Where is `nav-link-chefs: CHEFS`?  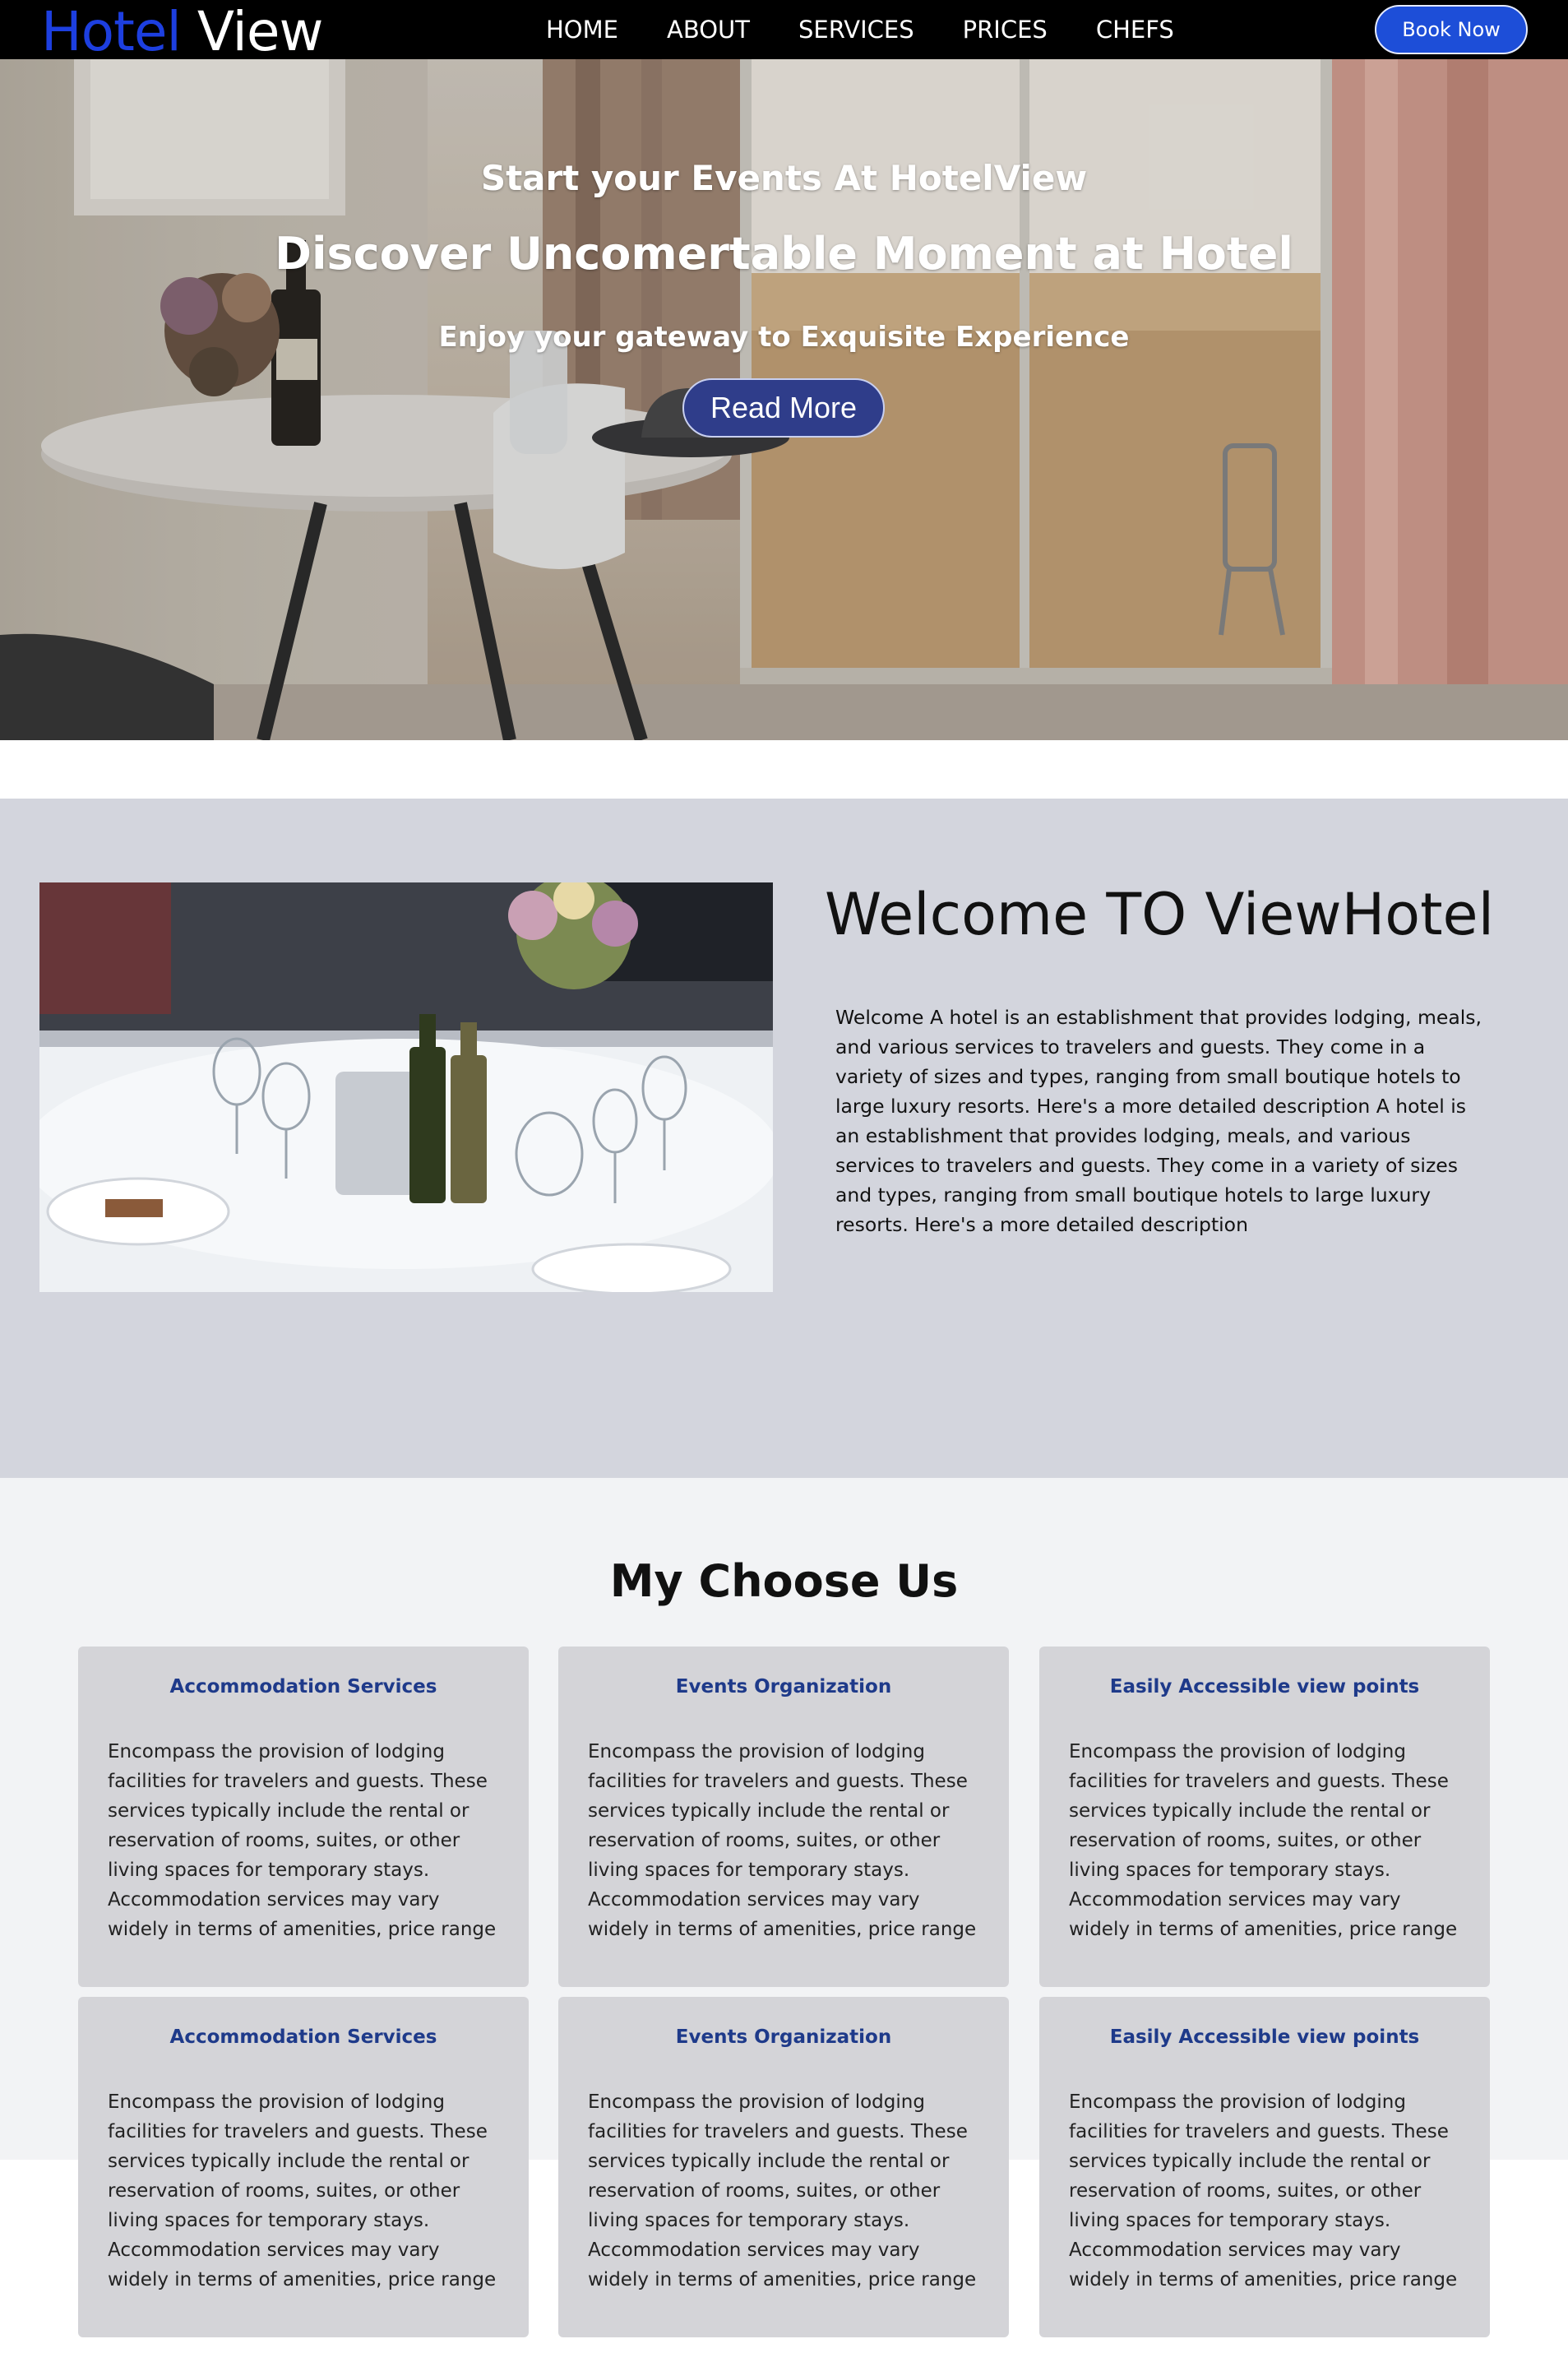 nav-link-chefs: CHEFS is located at coordinates (1135, 30).